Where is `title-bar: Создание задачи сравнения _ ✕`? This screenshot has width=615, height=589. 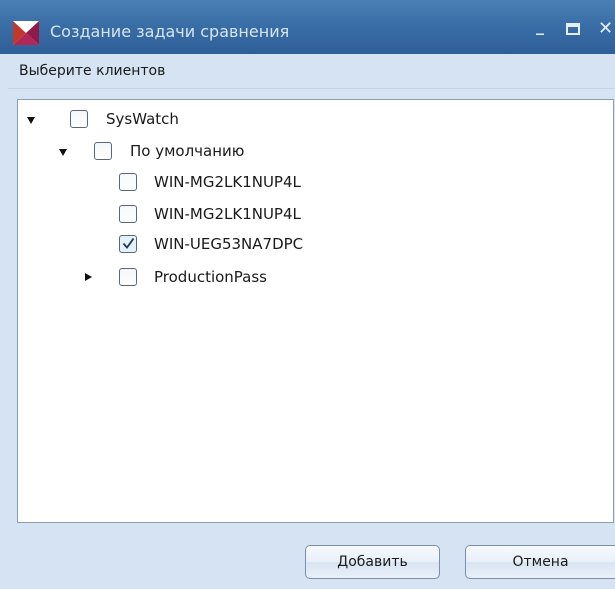 title-bar: Создание задачи сравнения _ ✕ is located at coordinates (307, 27).